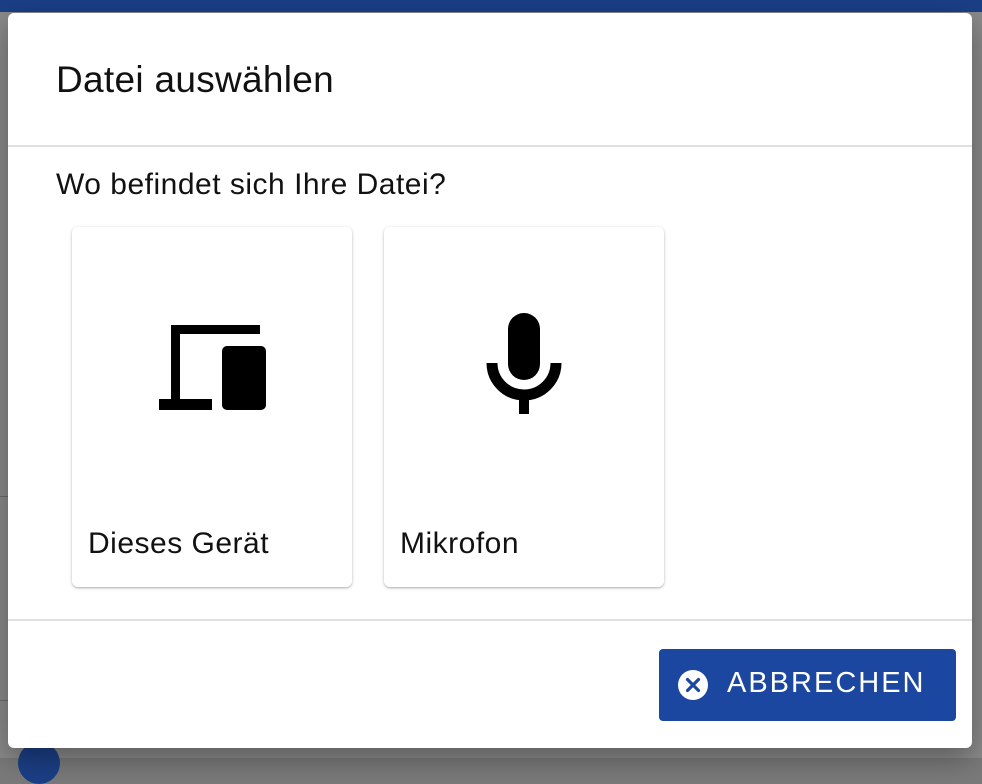 The width and height of the screenshot is (982, 784). What do you see at coordinates (195, 79) in the screenshot?
I see `dialog-title: Datei auswählen` at bounding box center [195, 79].